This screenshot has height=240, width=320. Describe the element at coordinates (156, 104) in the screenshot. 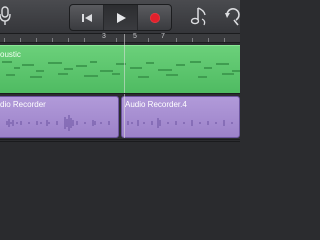

I see `region-label: Audio Recorder.4` at that location.